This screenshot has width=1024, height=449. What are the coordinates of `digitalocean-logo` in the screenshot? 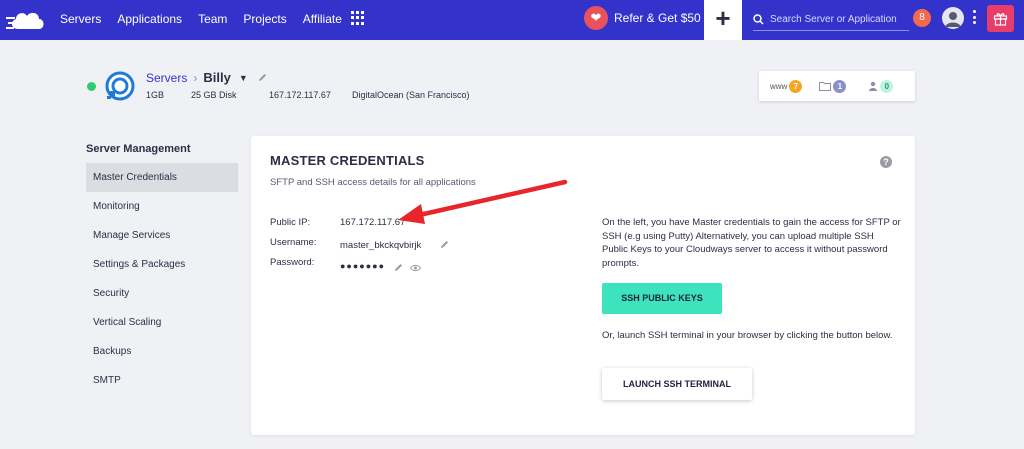 It's located at (120, 86).